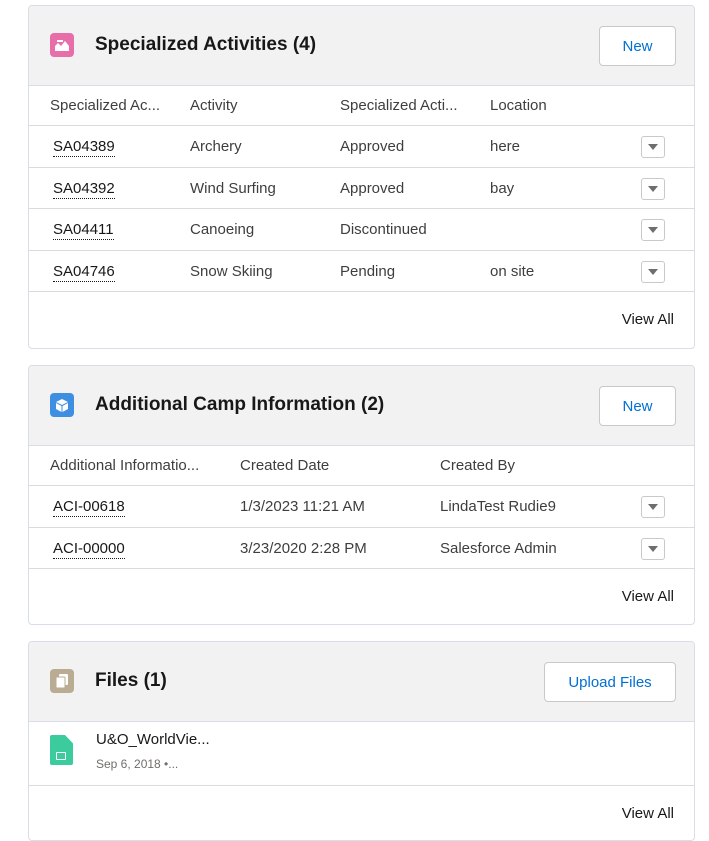 This screenshot has width=709, height=841. I want to click on activity-cell: Wind Surfing, so click(233, 188).